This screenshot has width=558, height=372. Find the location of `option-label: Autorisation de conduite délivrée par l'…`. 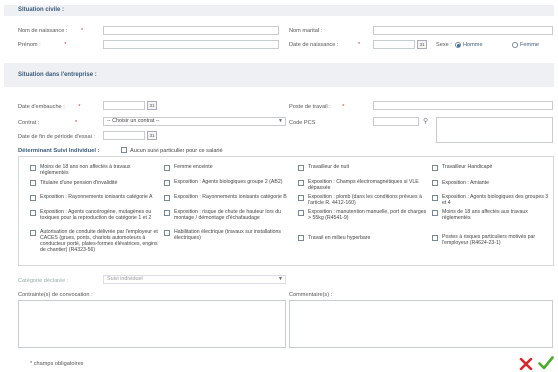

option-label: Autorisation de conduite délivrée par l'… is located at coordinates (99, 241).